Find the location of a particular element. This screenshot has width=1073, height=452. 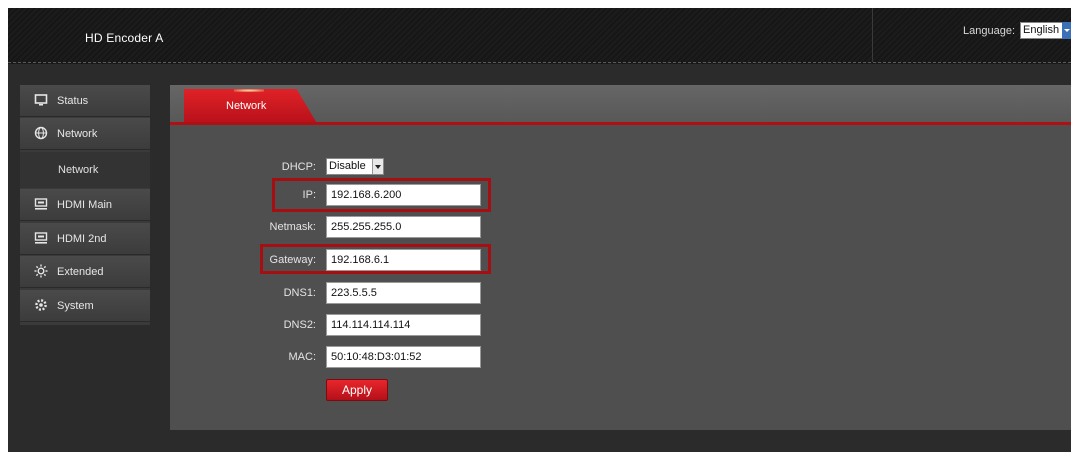

sidebar-item-system: System is located at coordinates (85, 306).